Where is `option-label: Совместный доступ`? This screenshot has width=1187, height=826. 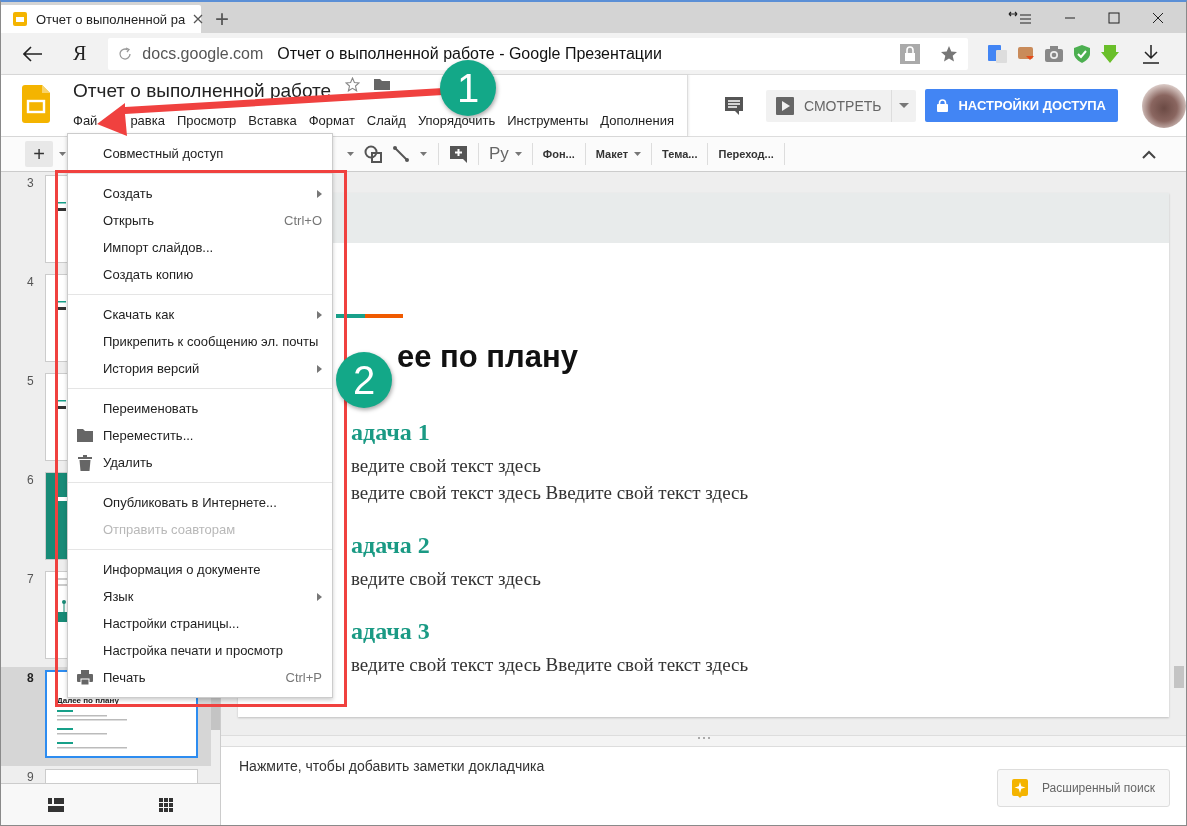
option-label: Совместный доступ is located at coordinates (164, 153).